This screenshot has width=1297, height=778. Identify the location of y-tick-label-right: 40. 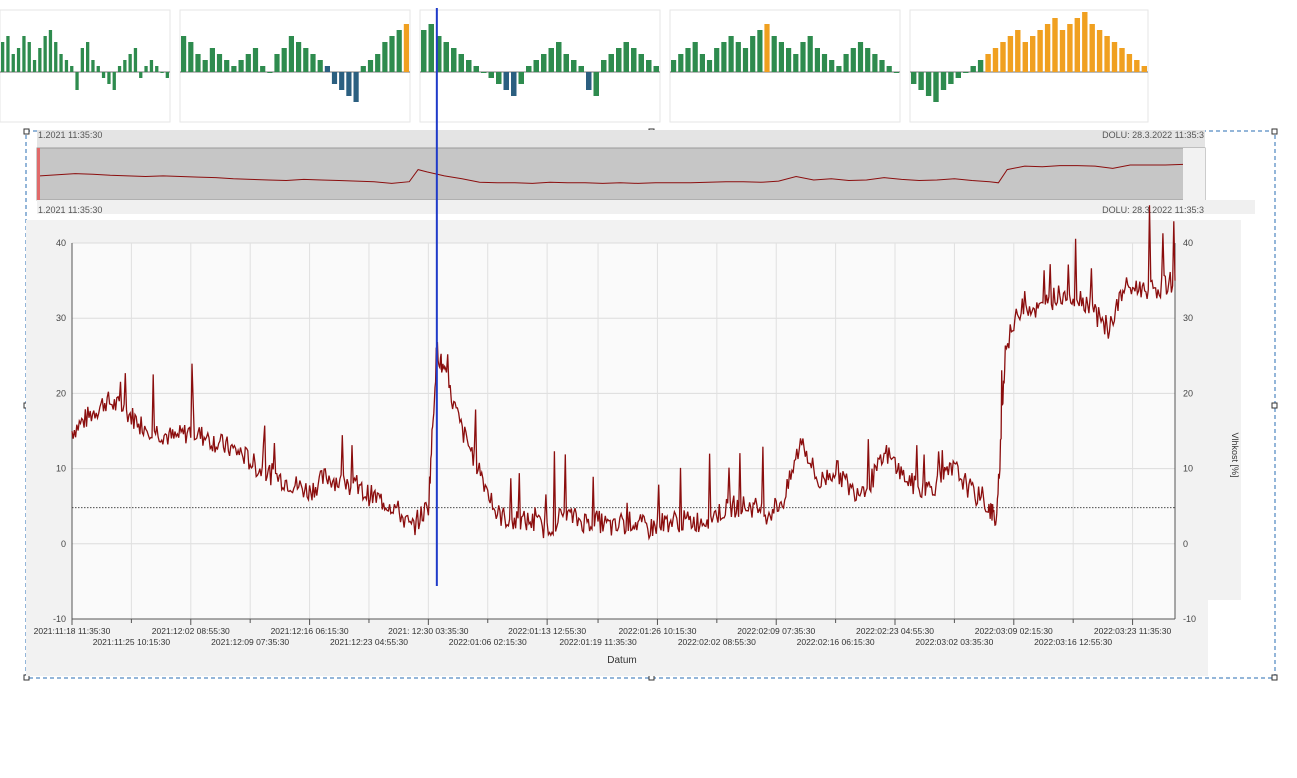
(1188, 243).